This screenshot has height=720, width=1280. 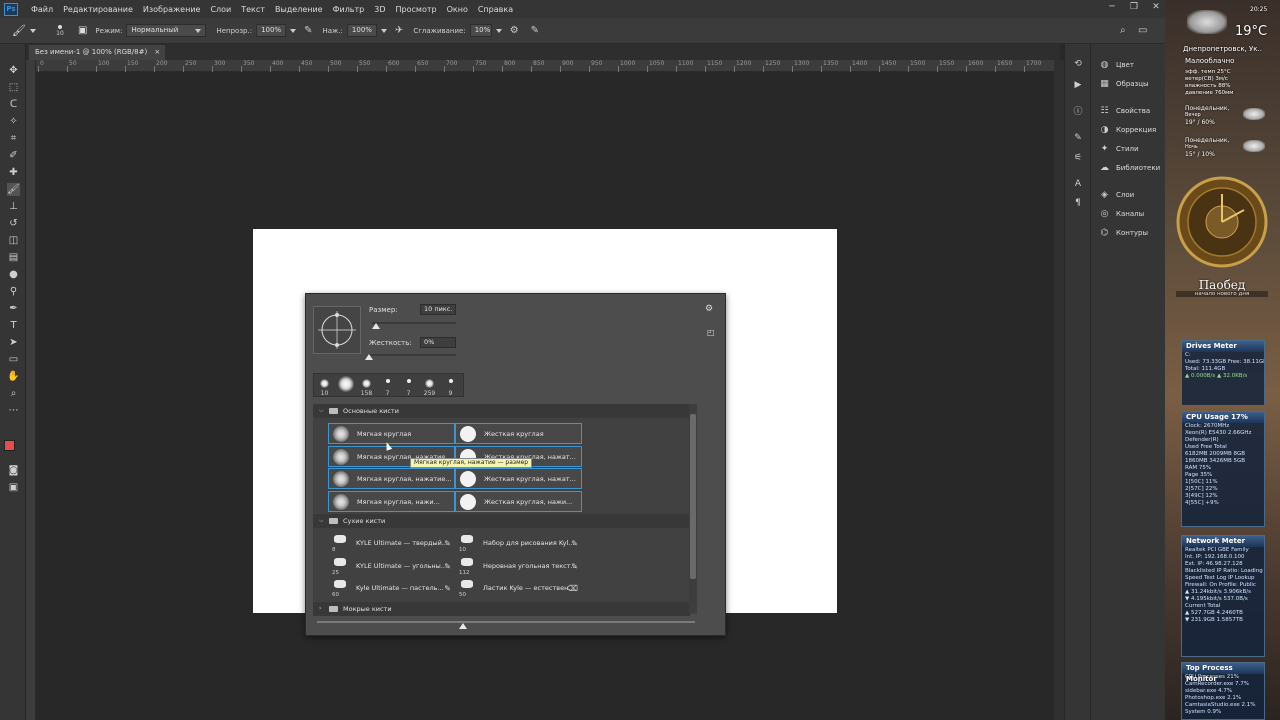 I want to click on tool-preset-caret-icon, so click(x=32, y=30).